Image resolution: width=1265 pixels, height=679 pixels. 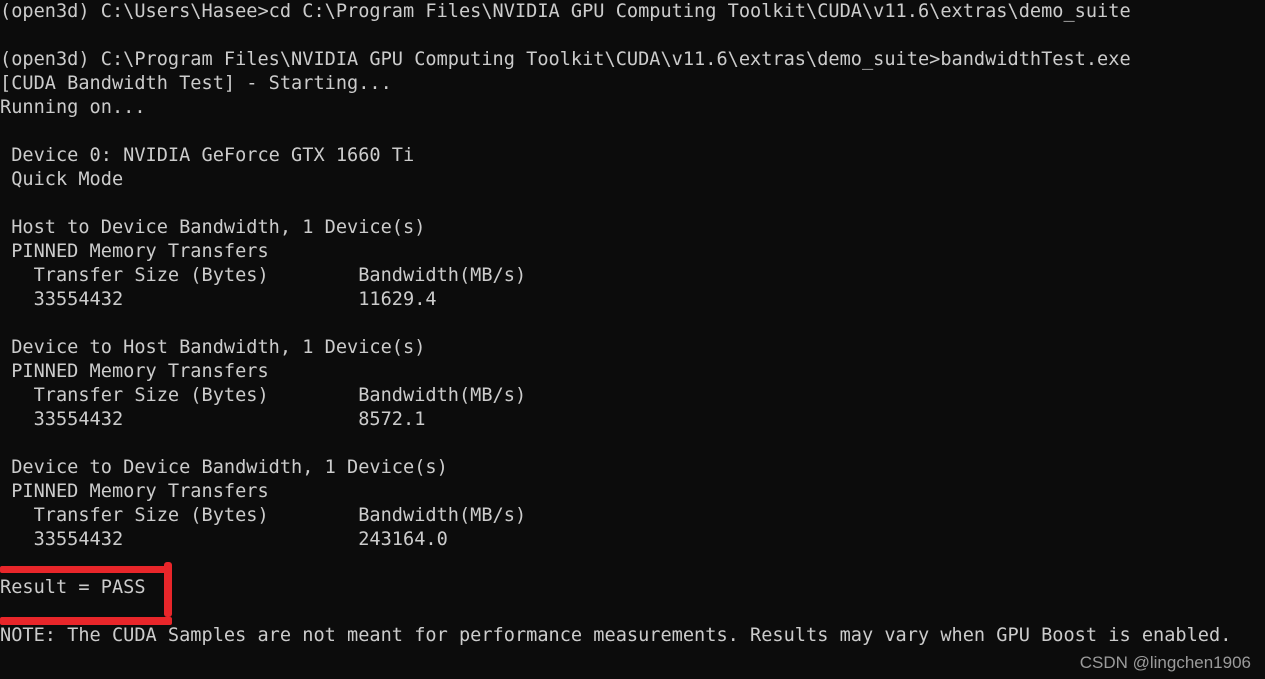 I want to click on csdn-watermark: CSDN @lingchen1906, so click(x=1165, y=662).